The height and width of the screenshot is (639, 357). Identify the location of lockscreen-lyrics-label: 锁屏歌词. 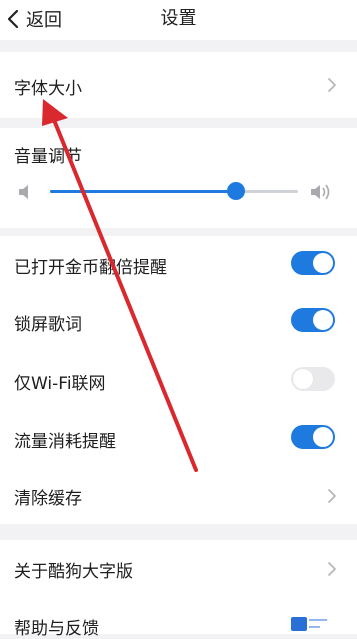
(48, 325).